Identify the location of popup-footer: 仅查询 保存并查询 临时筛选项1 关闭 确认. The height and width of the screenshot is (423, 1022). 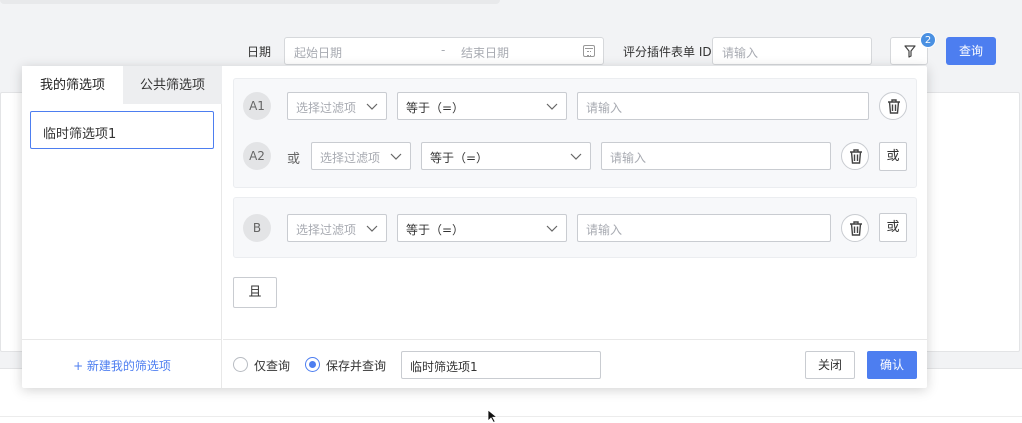
(575, 363).